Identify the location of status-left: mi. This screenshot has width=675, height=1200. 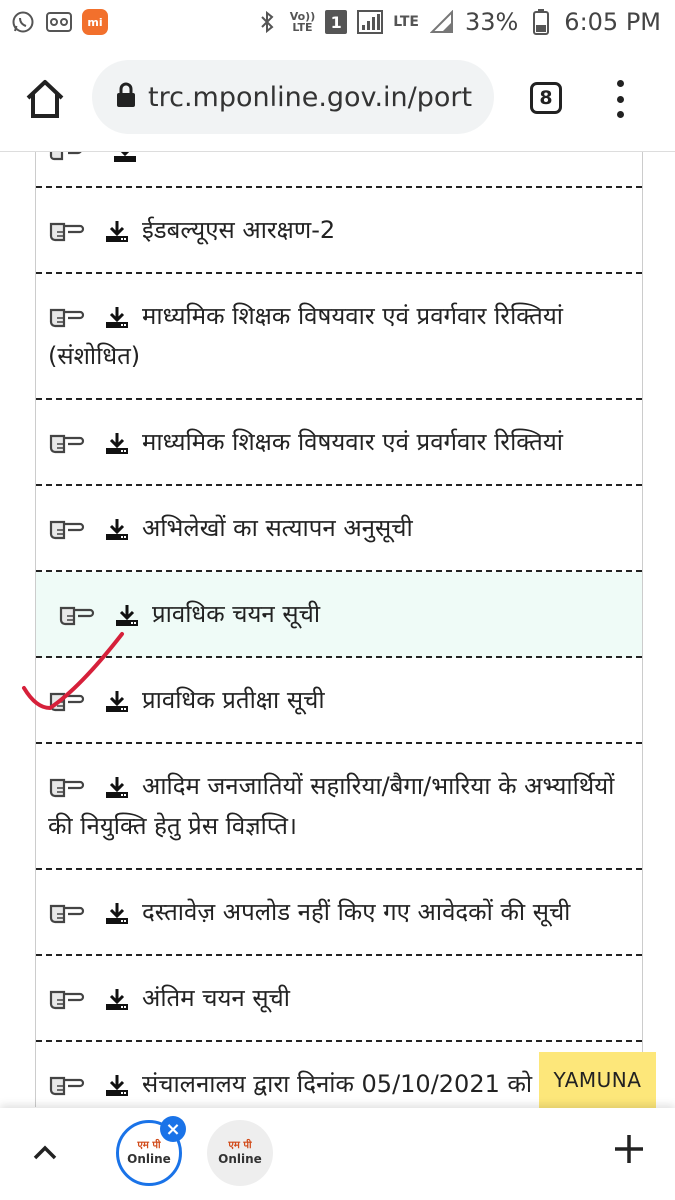
(59, 22).